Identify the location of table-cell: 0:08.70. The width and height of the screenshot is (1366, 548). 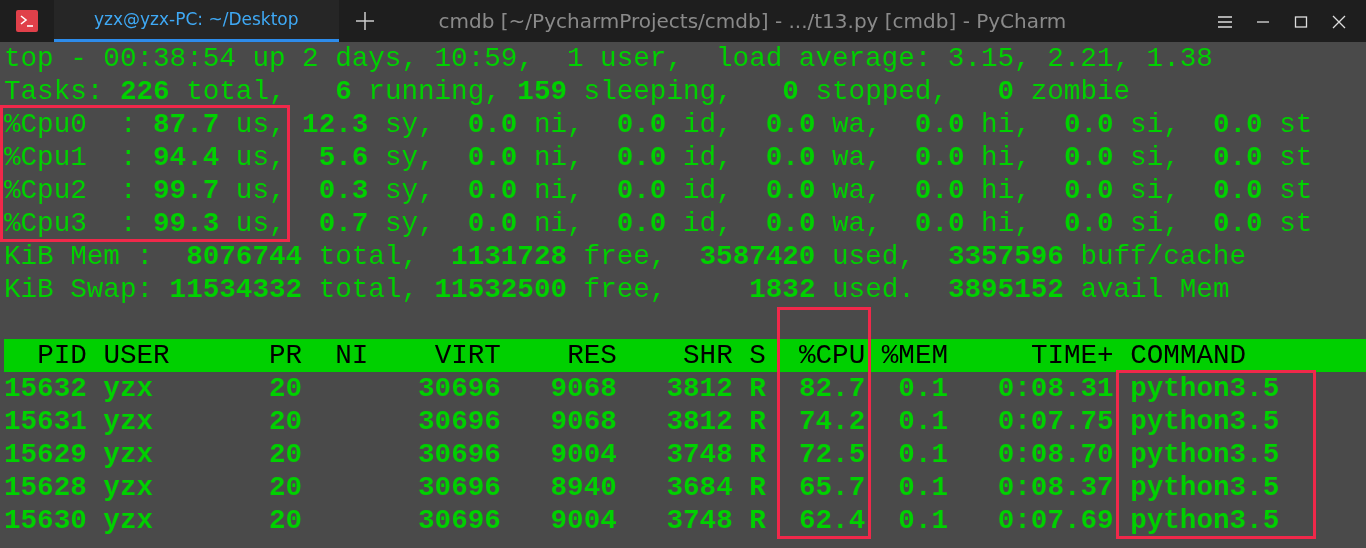
(1055, 454).